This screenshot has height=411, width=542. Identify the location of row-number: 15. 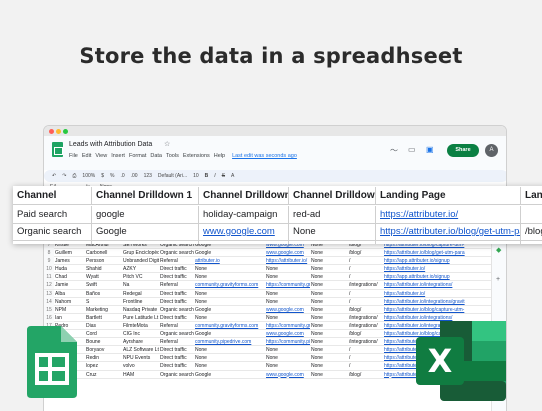
(49, 309).